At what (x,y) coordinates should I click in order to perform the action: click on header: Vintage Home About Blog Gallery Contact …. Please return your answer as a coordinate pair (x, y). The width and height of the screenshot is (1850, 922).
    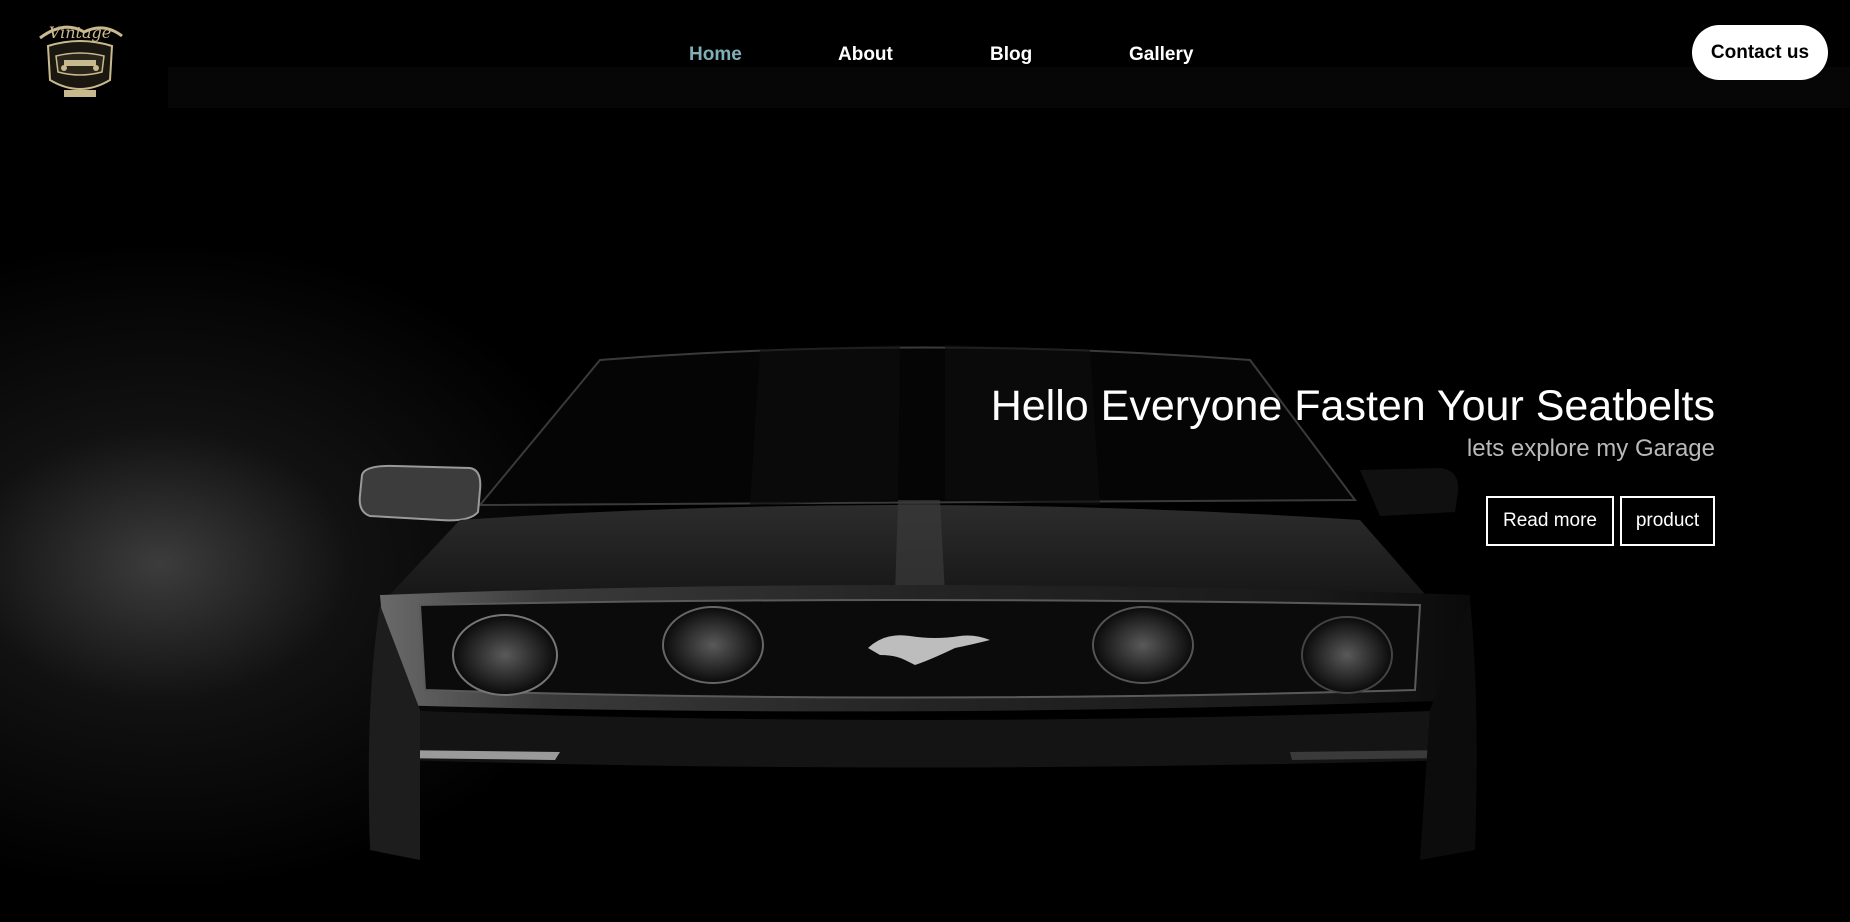
    Looking at the image, I should click on (925, 54).